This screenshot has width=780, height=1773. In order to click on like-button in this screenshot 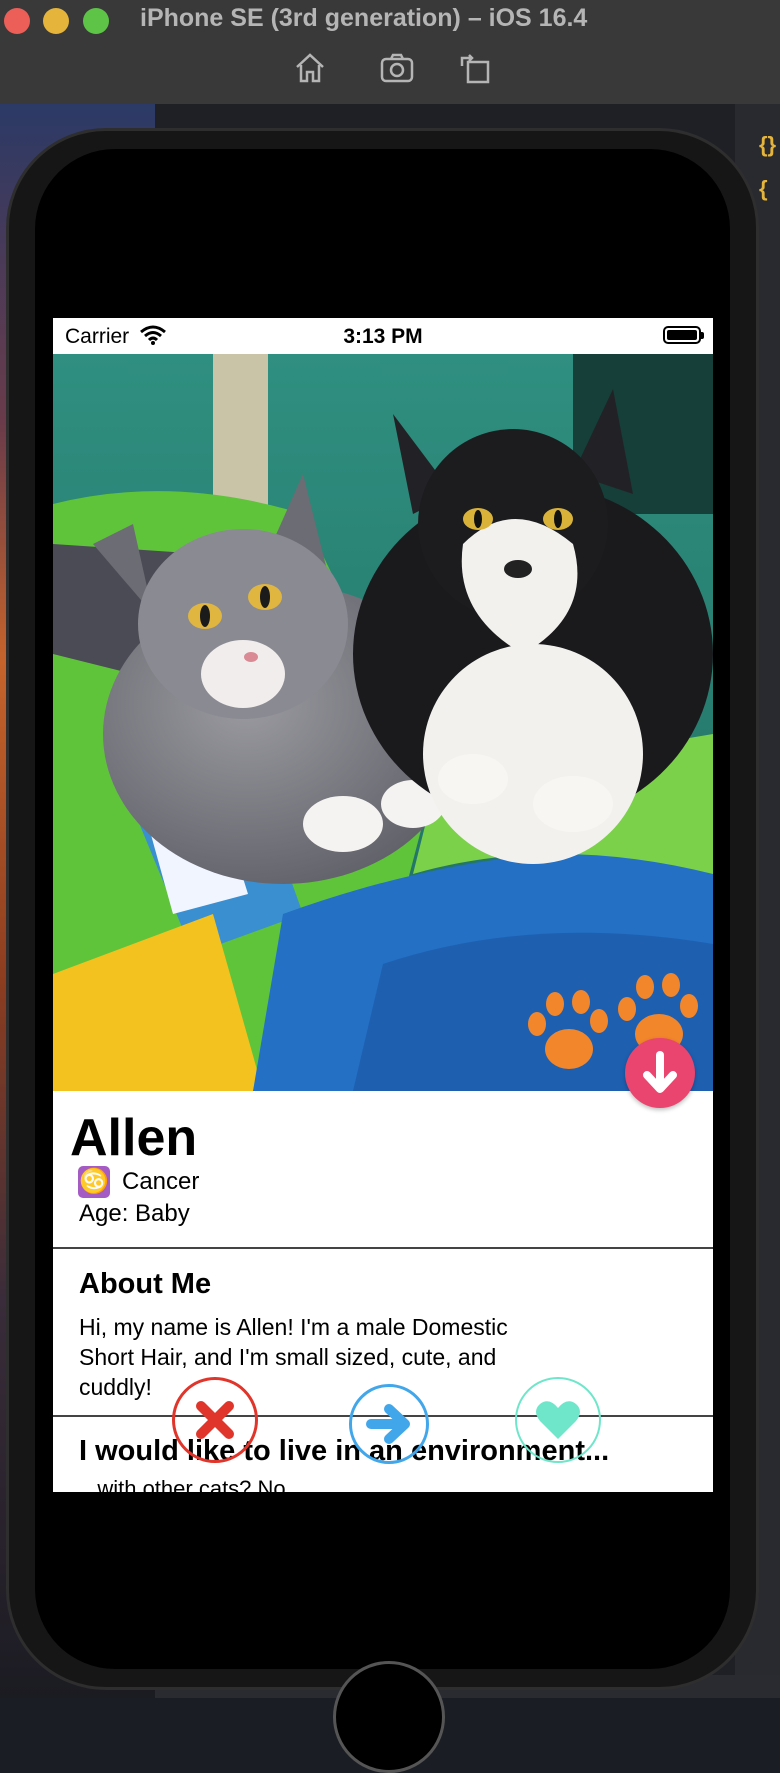, I will do `click(558, 1420)`.